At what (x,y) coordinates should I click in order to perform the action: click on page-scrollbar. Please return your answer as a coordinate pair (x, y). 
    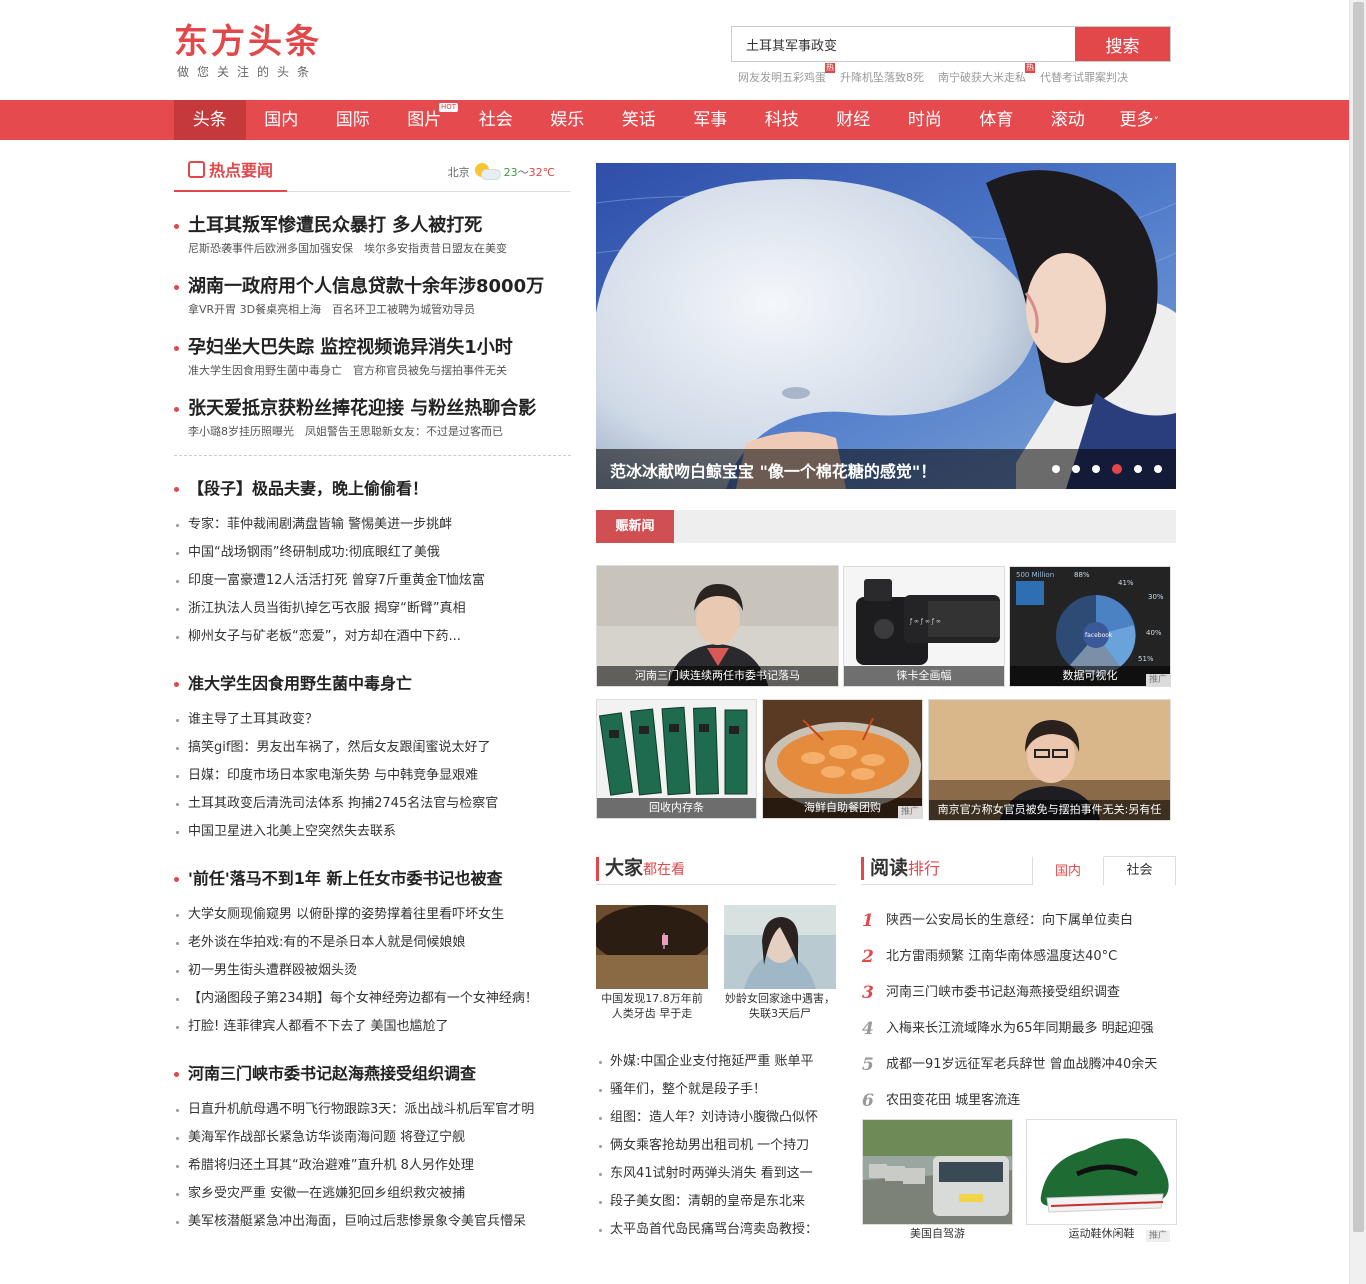
    Looking at the image, I should click on (1357, 642).